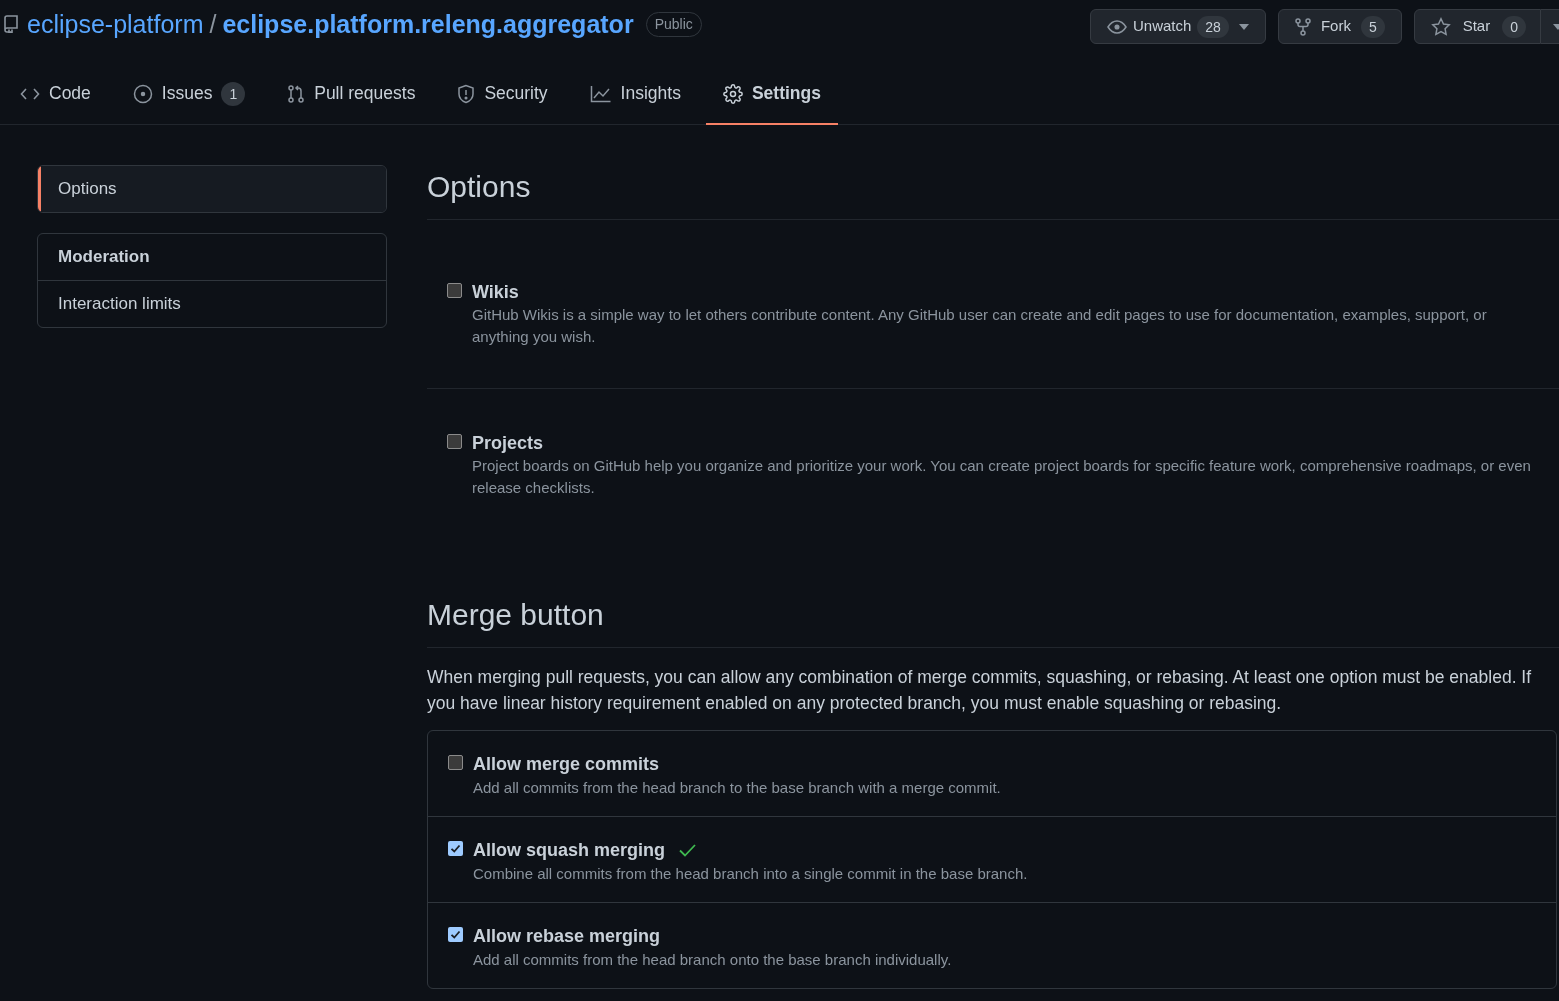 This screenshot has height=1001, width=1559. I want to click on option-description: Project boards on GitHub help you organize and prioritize your work. You can create project boards for specific feature work, comprehensive roadmaps, or even release checklists., so click(1002, 477).